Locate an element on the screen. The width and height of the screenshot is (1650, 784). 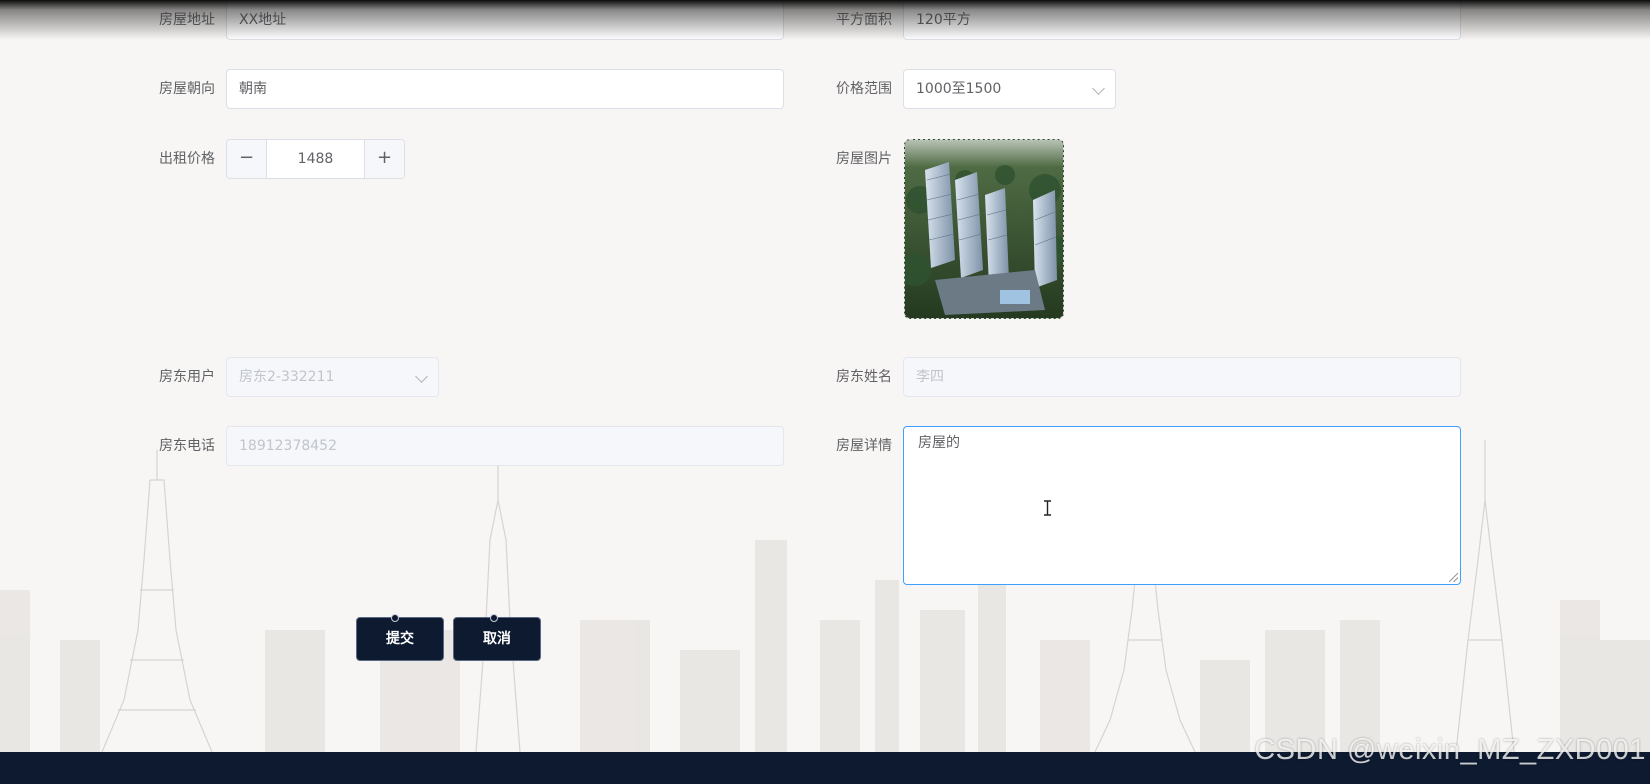
price-range-select: 1000至1500 is located at coordinates (1009, 89).